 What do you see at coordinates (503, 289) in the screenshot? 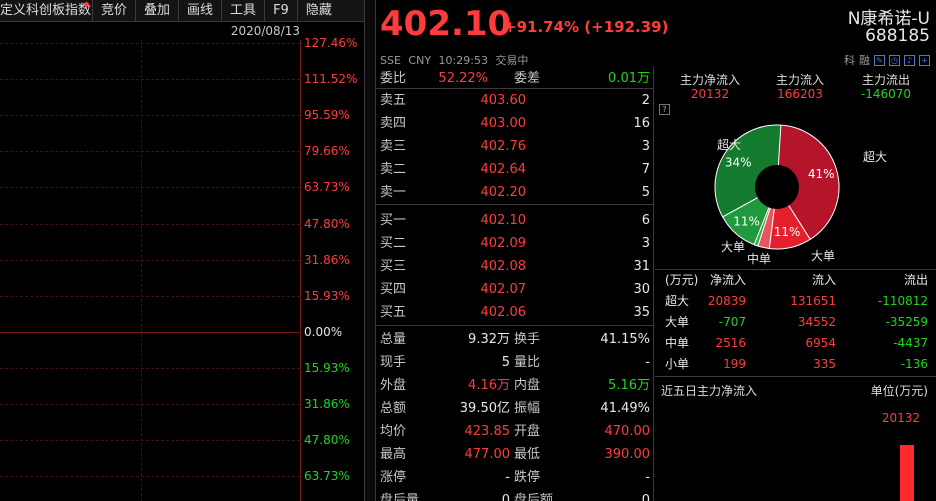
I see `level-price: 402.07` at bounding box center [503, 289].